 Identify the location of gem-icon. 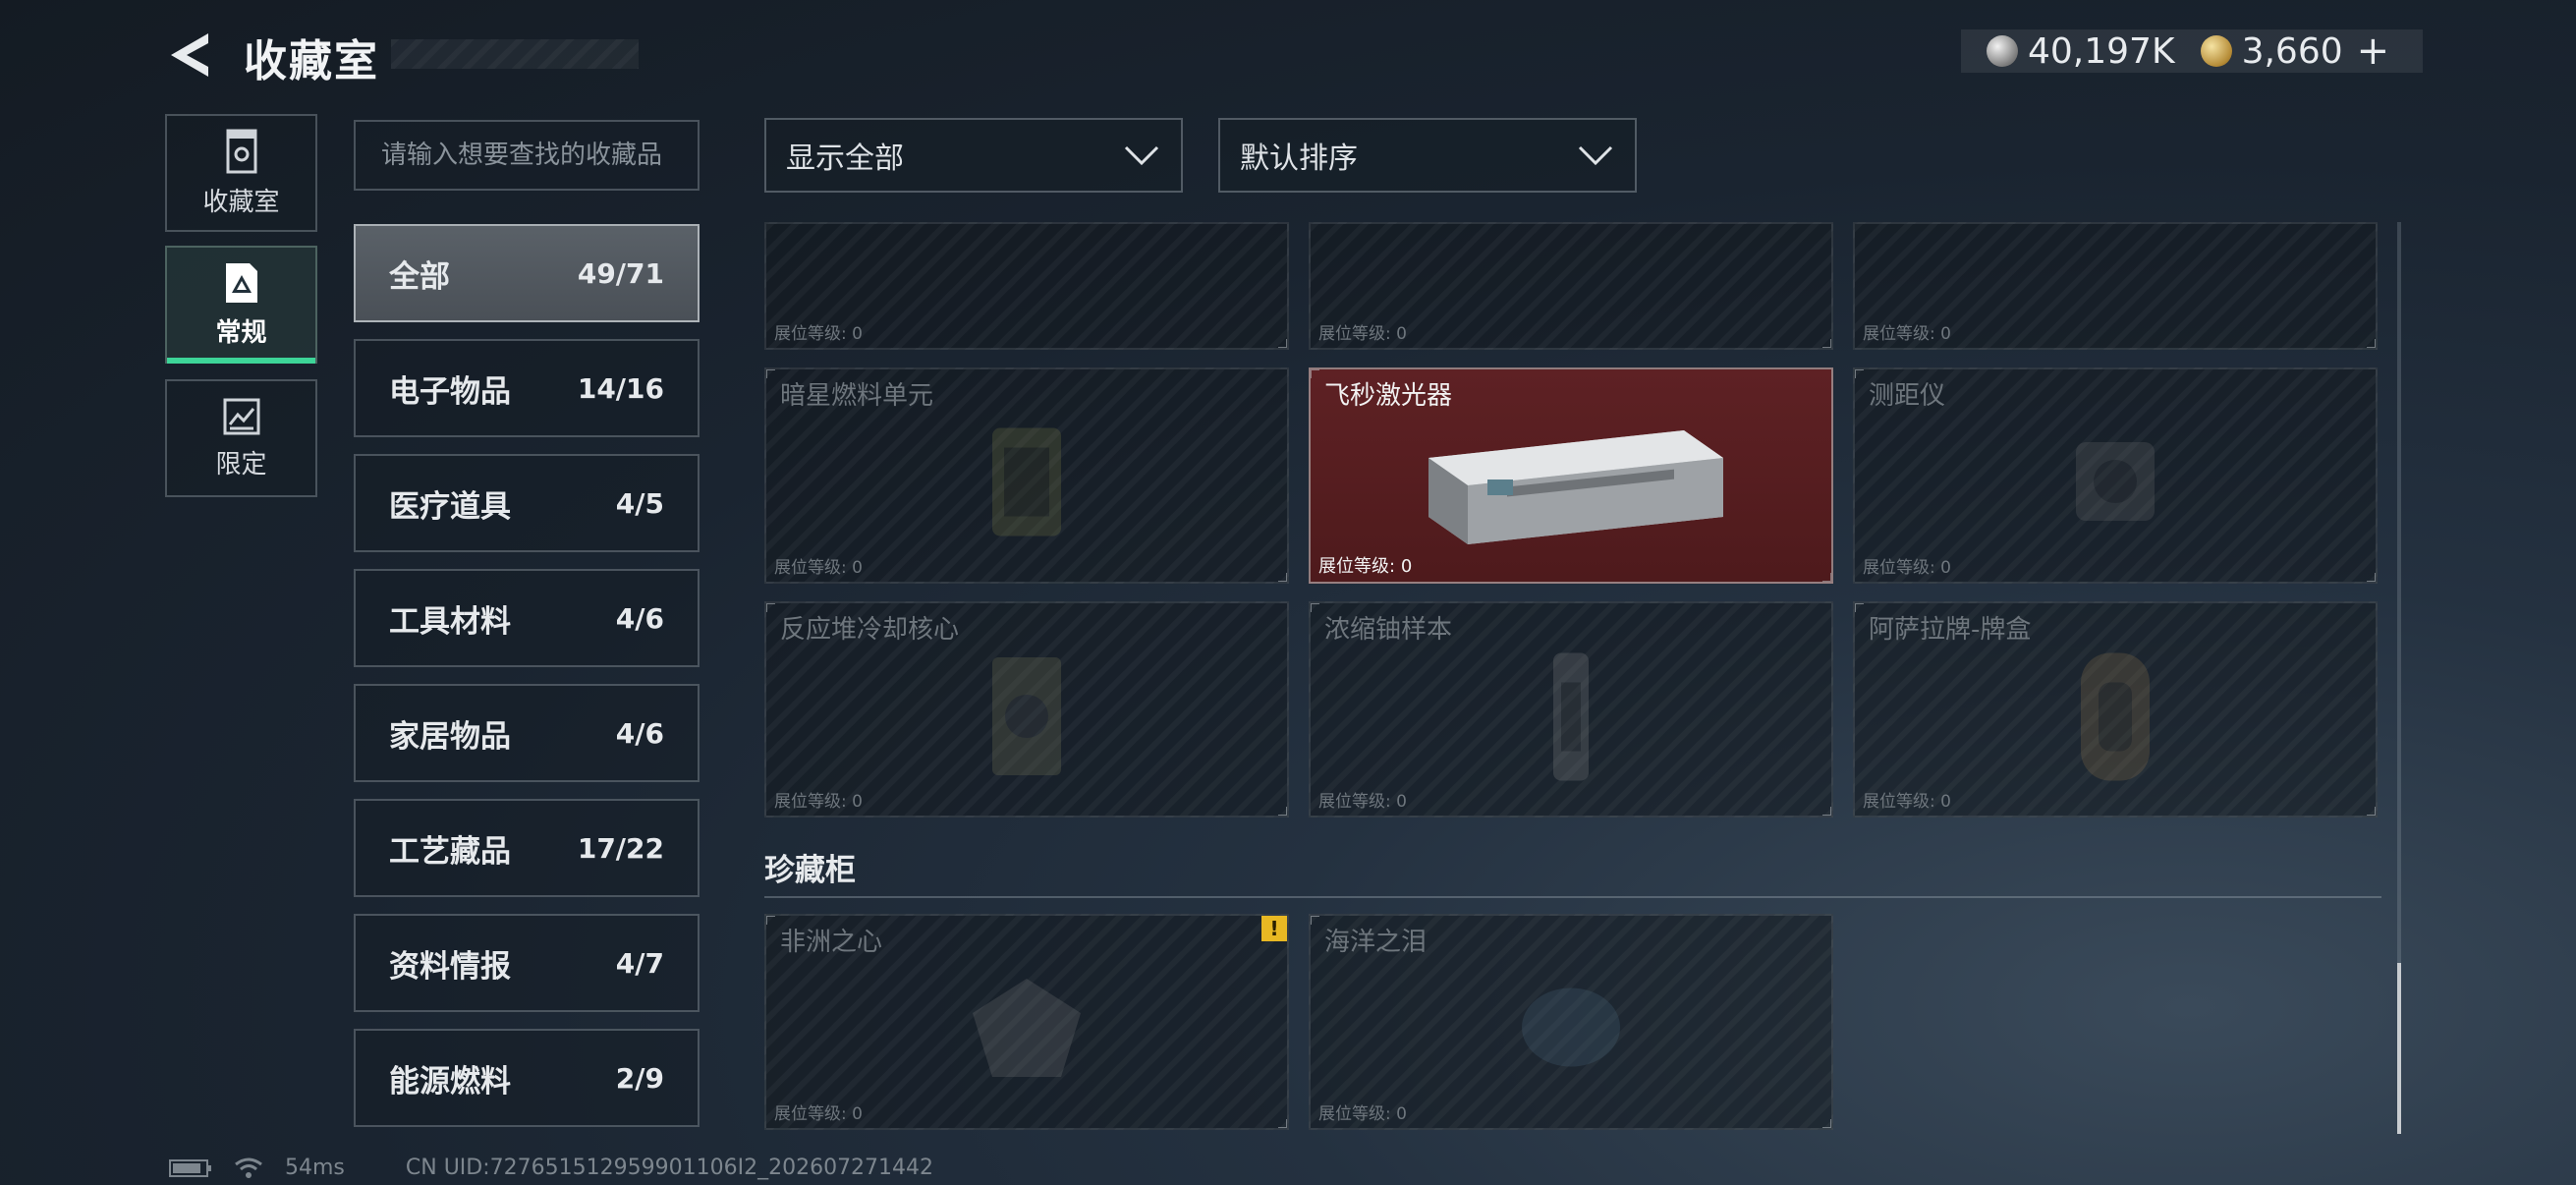
(1027, 1028).